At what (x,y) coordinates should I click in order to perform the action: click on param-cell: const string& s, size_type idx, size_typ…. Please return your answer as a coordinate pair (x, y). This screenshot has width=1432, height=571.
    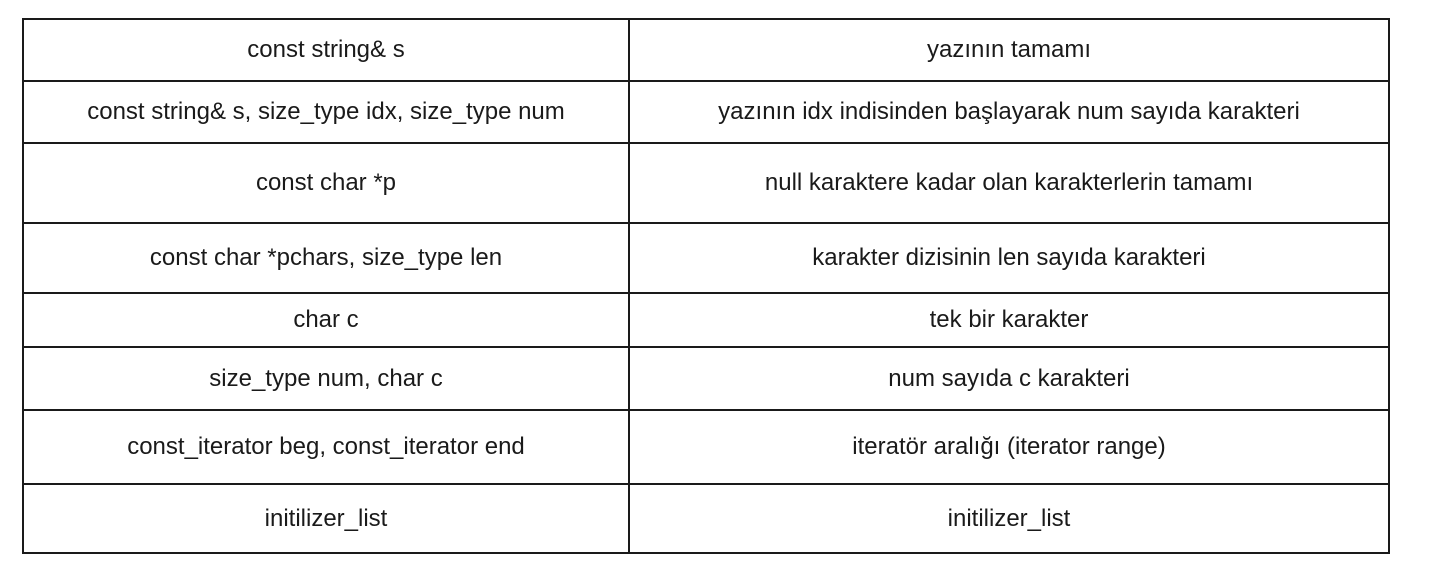
    Looking at the image, I should click on (326, 112).